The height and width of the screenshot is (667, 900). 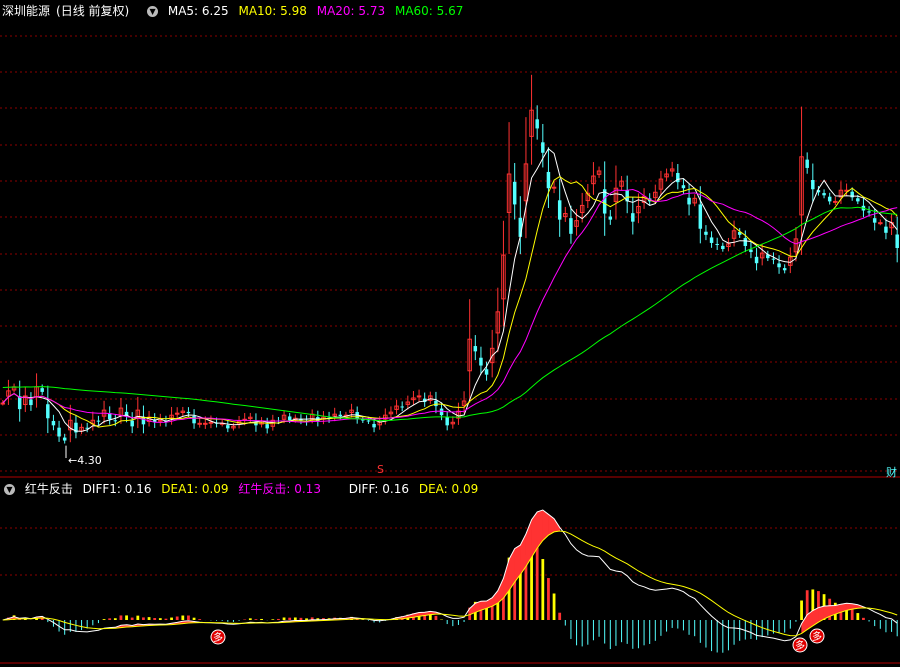 What do you see at coordinates (117, 489) in the screenshot?
I see `diff1-value: DIFF1: 0.16` at bounding box center [117, 489].